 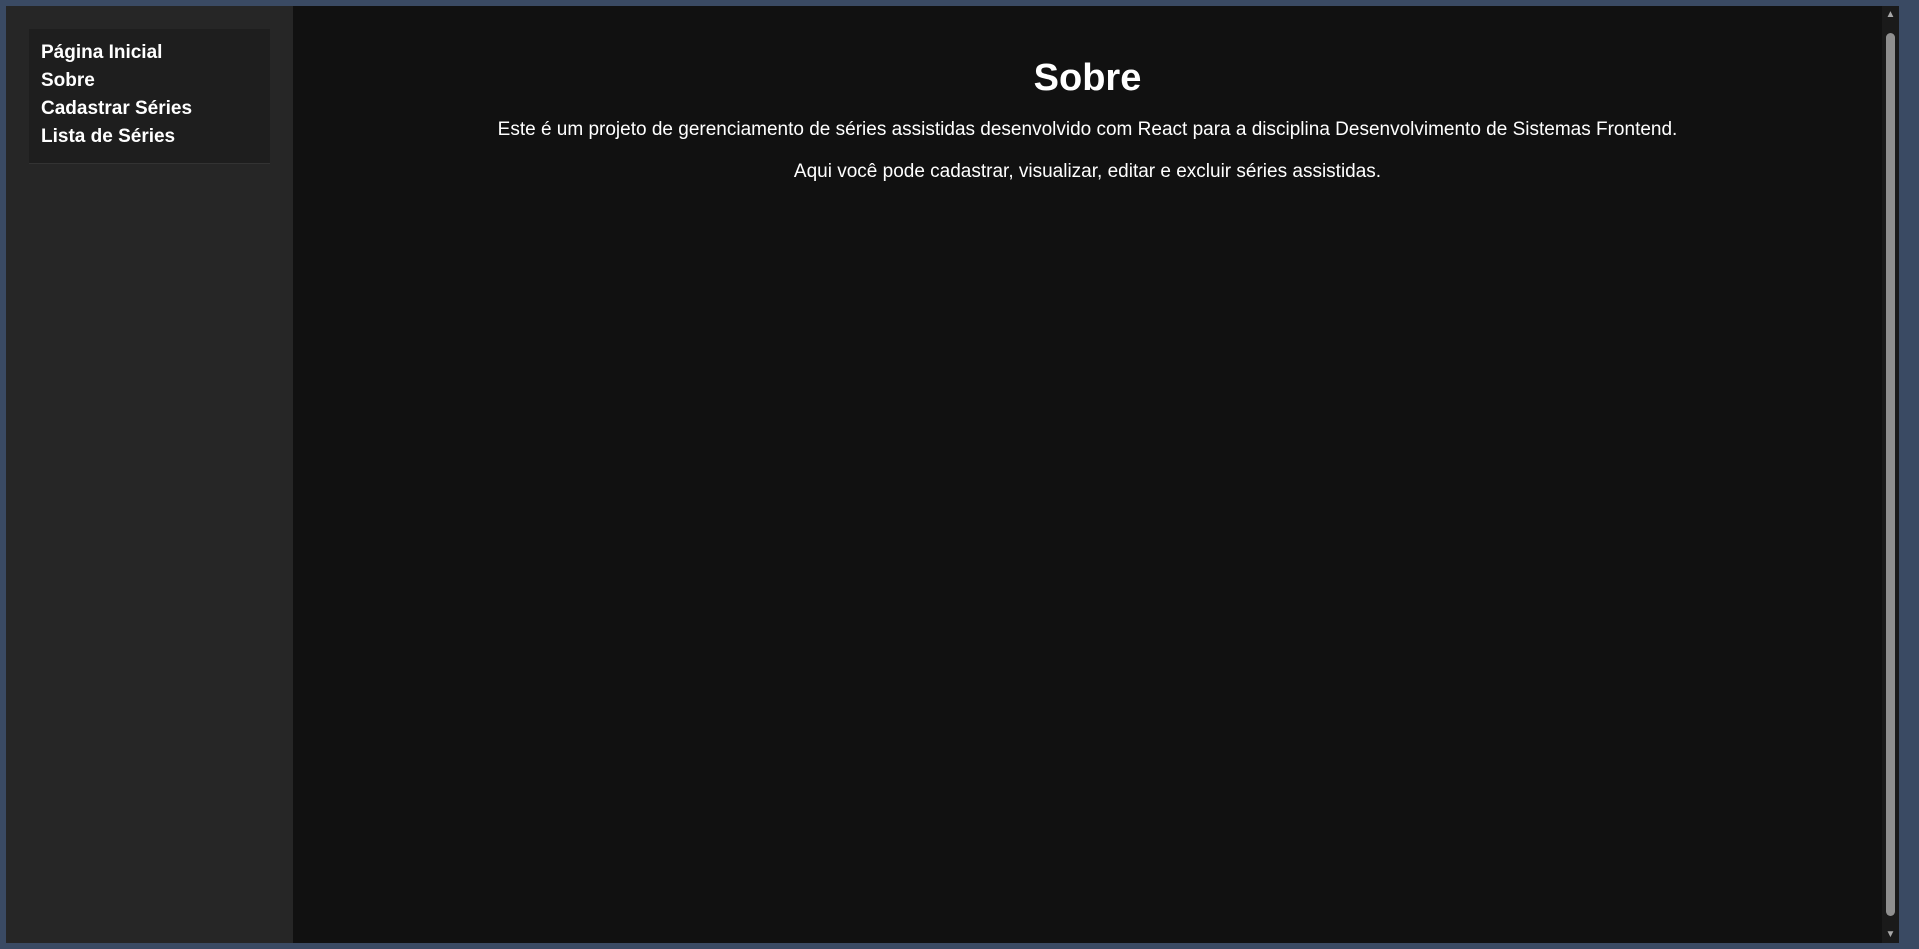 I want to click on page-title: Sobre, so click(x=1087, y=78).